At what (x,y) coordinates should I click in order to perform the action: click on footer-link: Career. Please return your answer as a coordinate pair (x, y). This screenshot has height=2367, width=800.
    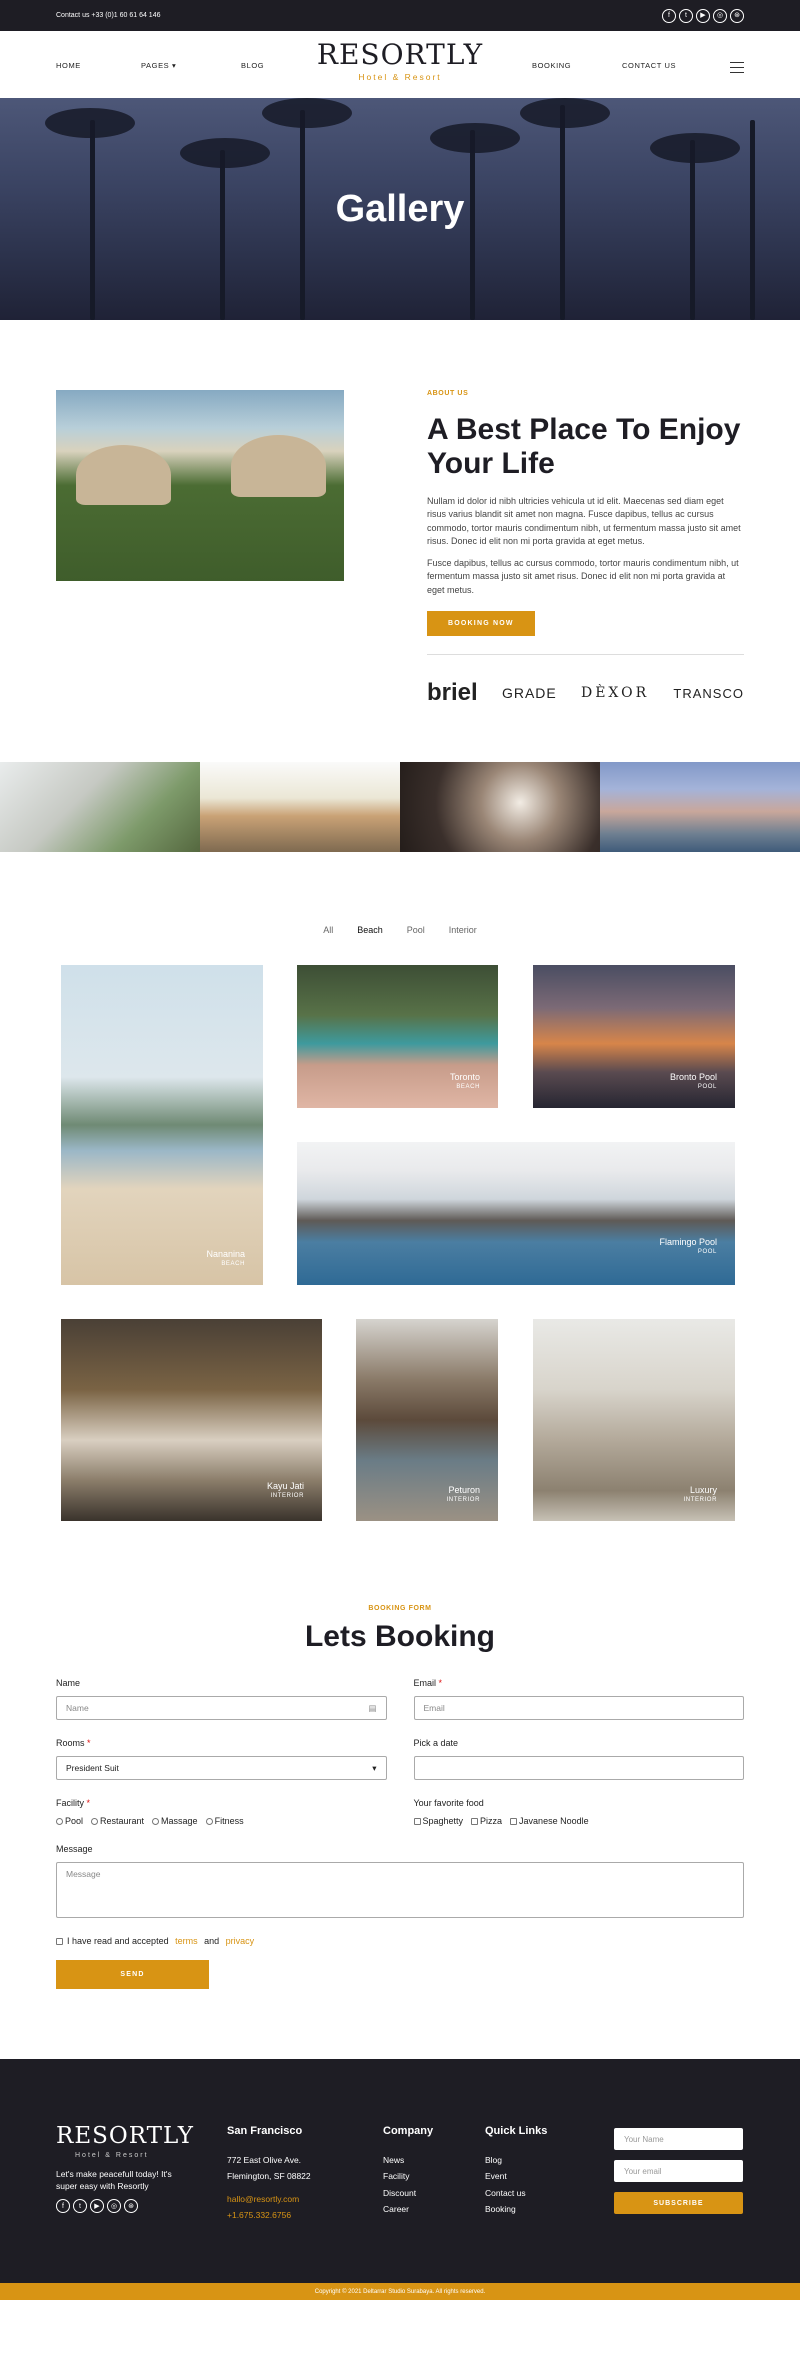
    Looking at the image, I should click on (434, 2209).